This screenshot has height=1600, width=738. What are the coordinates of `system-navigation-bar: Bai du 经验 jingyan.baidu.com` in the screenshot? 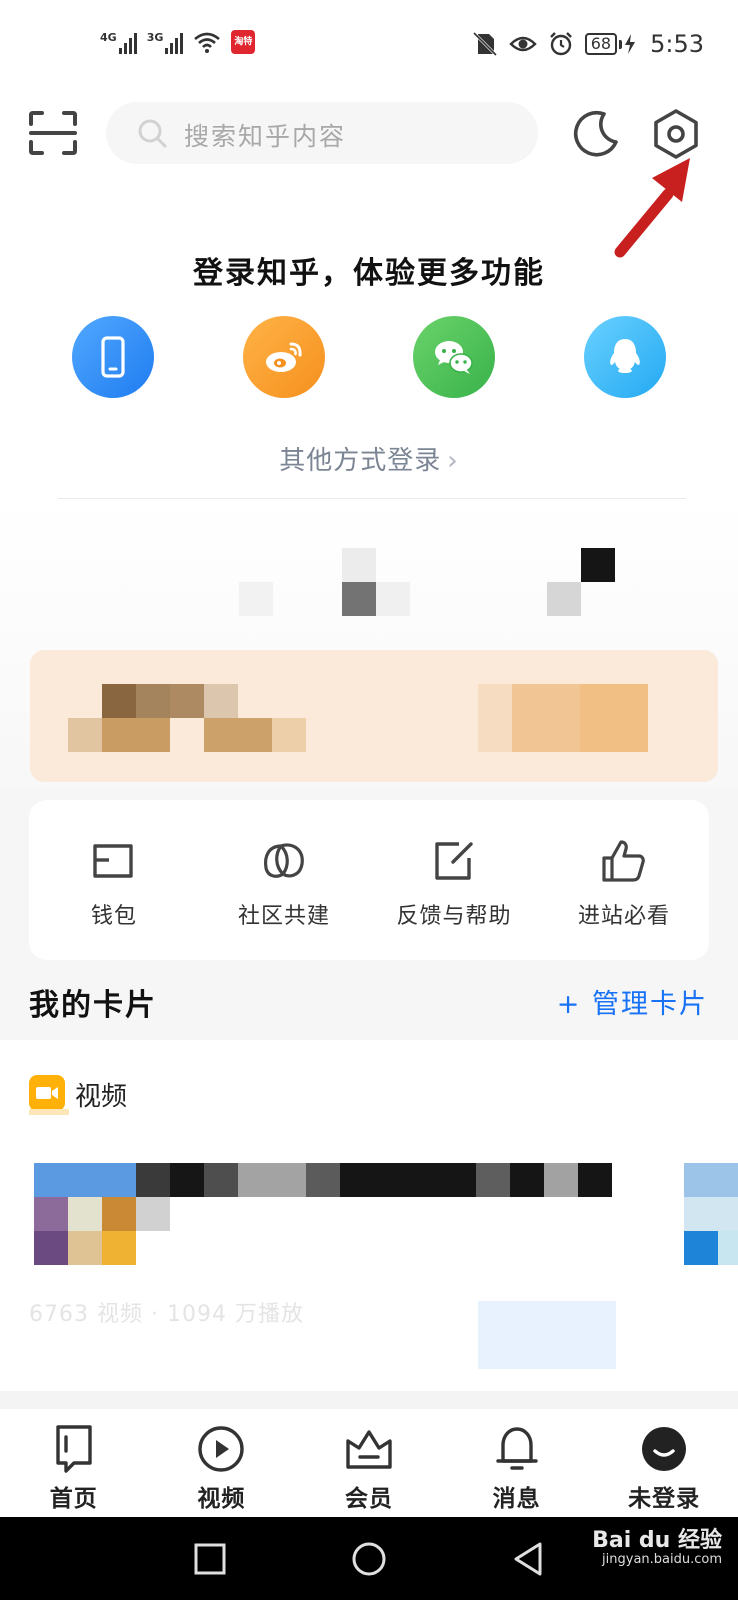 It's located at (369, 1558).